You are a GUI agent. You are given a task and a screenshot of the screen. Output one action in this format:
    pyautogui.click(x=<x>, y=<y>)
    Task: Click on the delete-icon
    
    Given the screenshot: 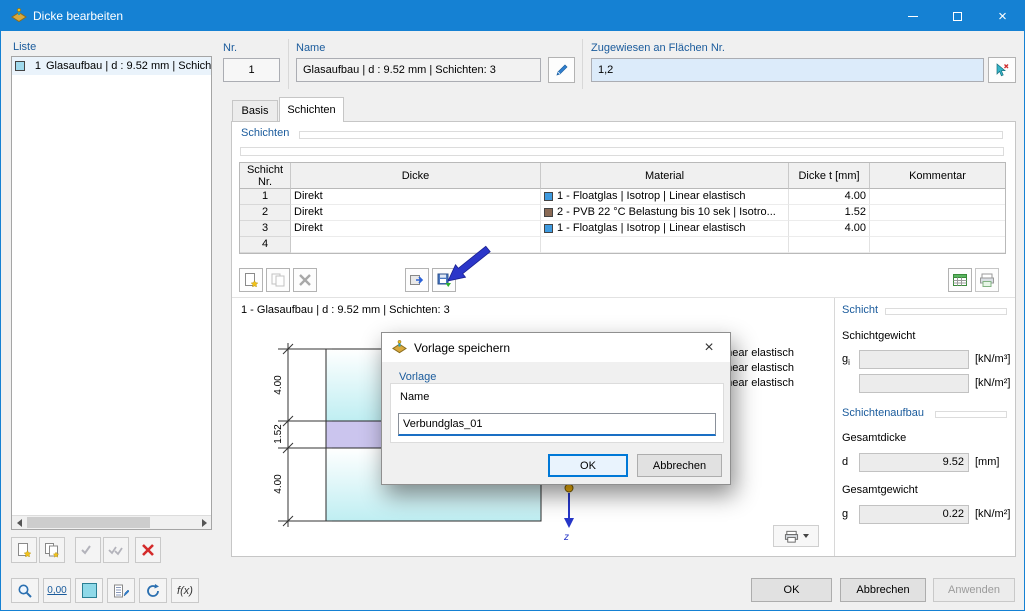 What is the action you would take?
    pyautogui.click(x=148, y=550)
    